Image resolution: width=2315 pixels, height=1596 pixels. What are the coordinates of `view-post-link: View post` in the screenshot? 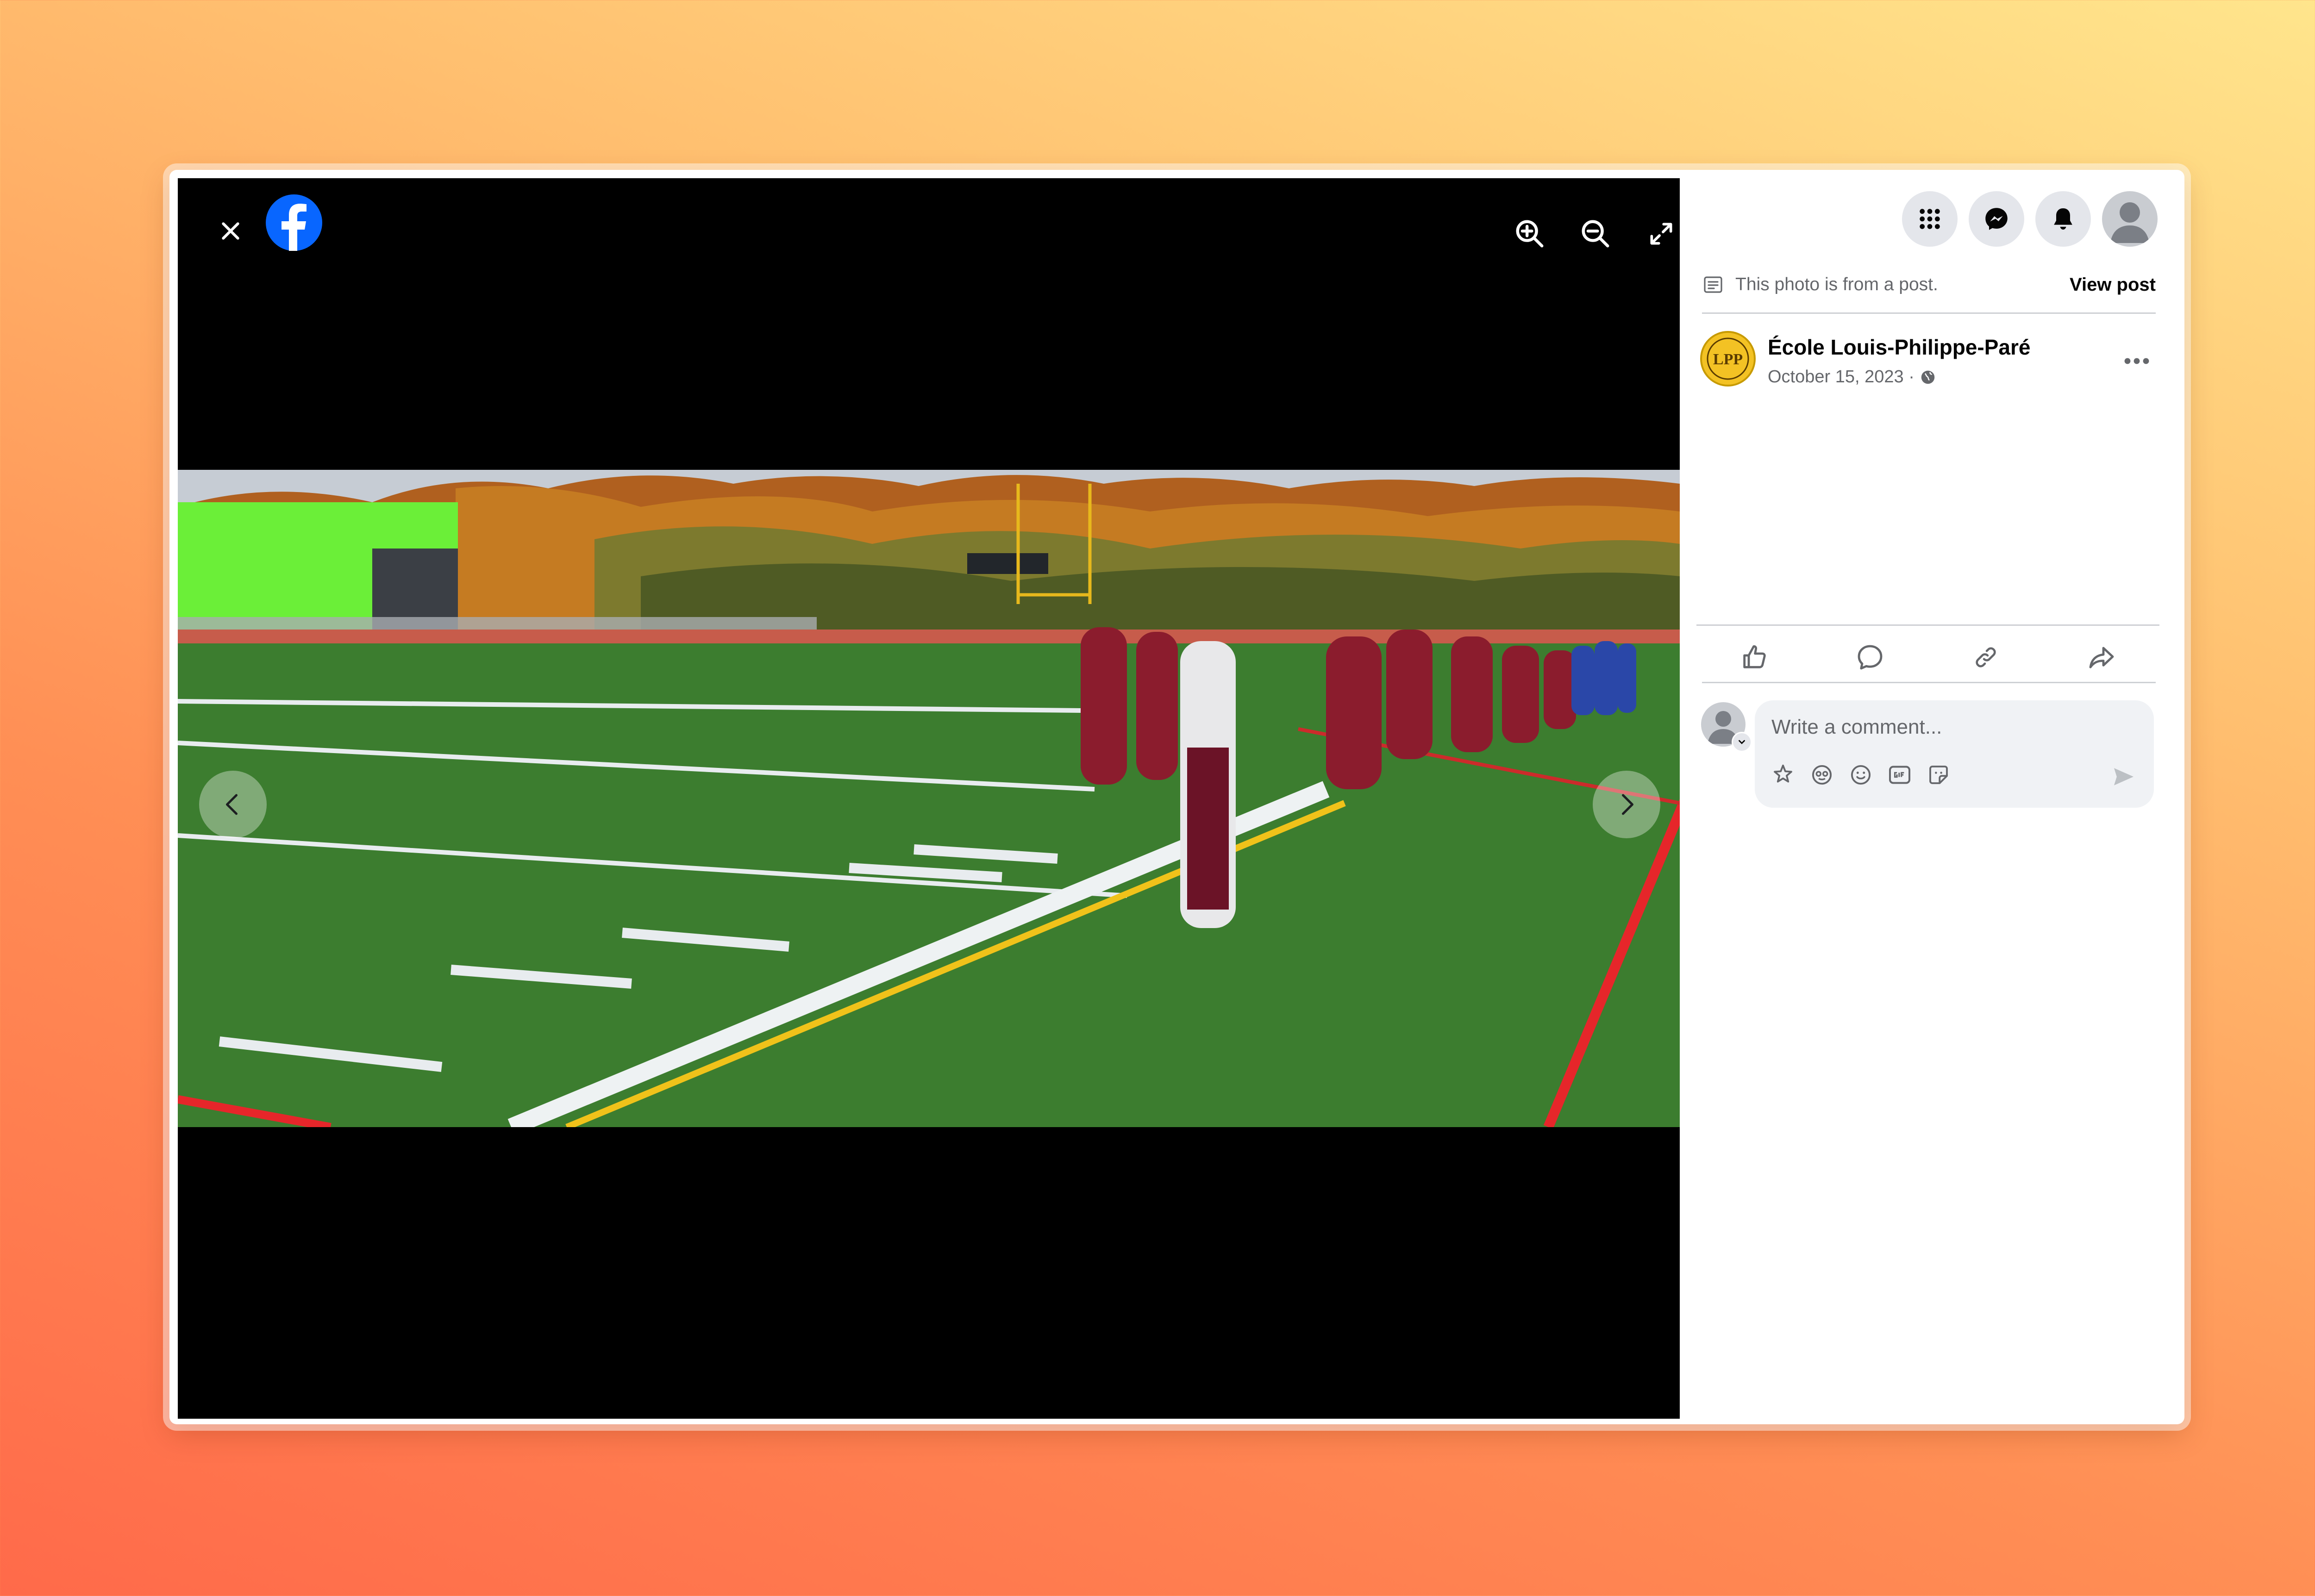 It's located at (2113, 284).